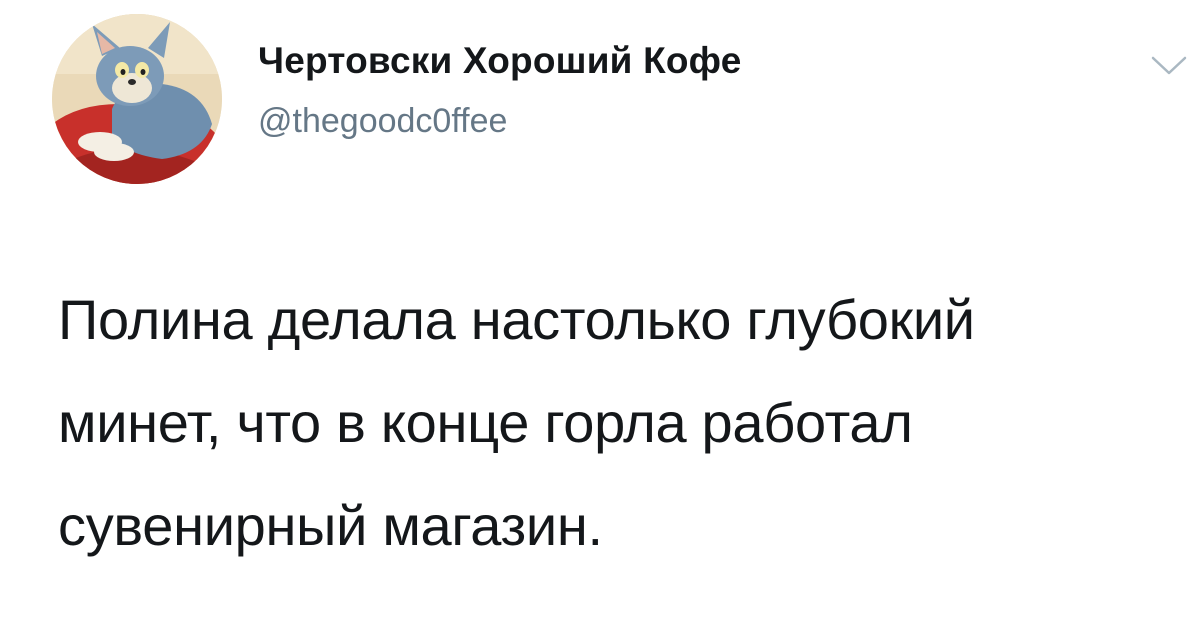 This screenshot has width=1200, height=623. I want to click on cartoon-cat-avatar-icon, so click(137, 99).